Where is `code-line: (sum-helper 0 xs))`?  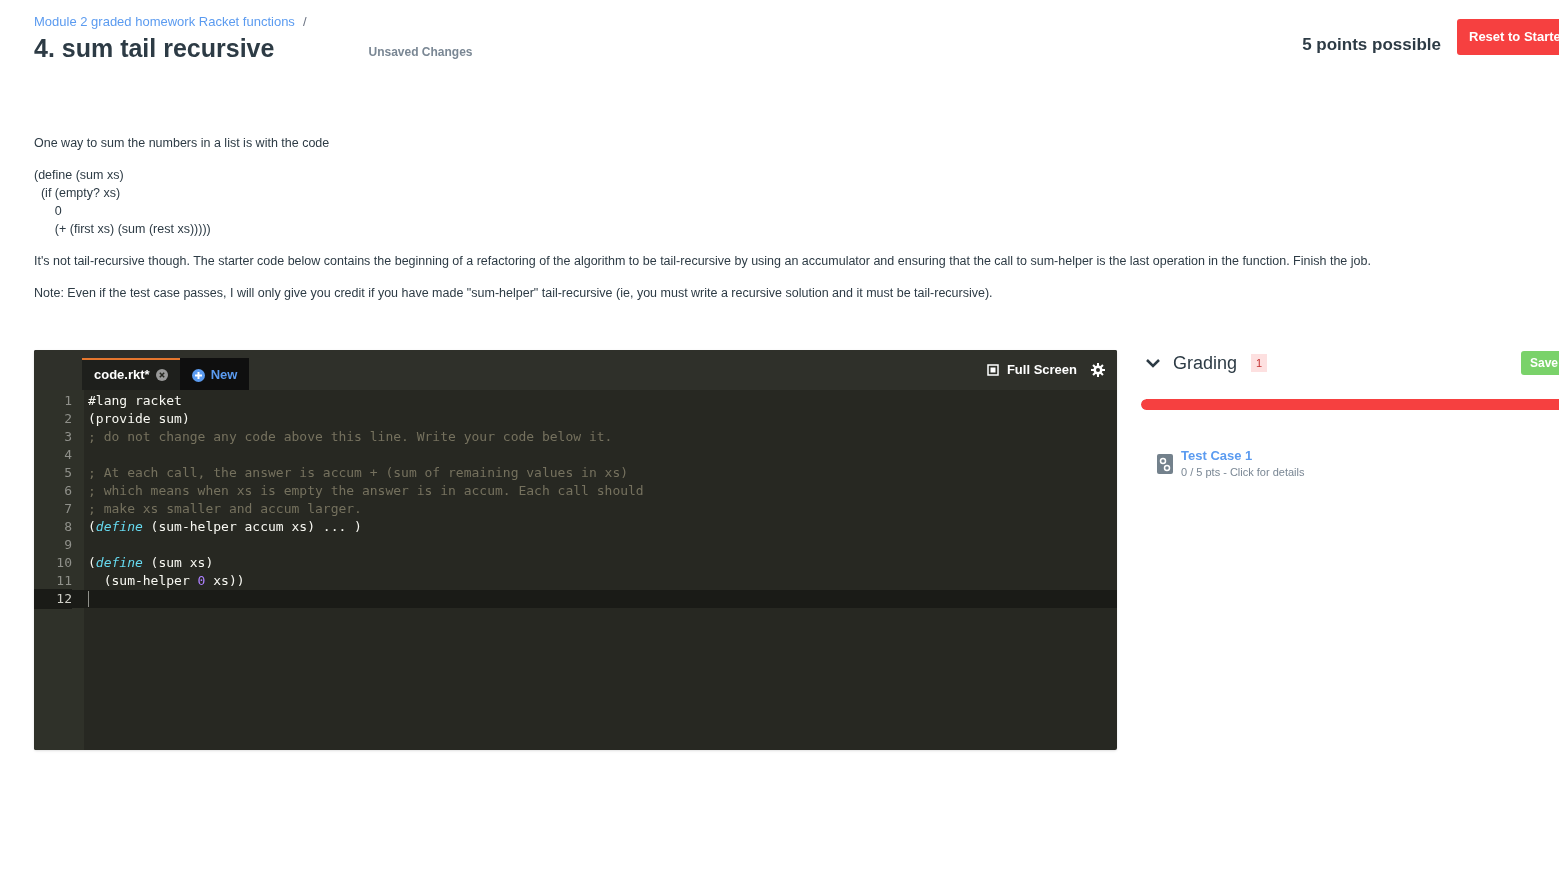
code-line: (sum-helper 0 xs)) is located at coordinates (173, 581).